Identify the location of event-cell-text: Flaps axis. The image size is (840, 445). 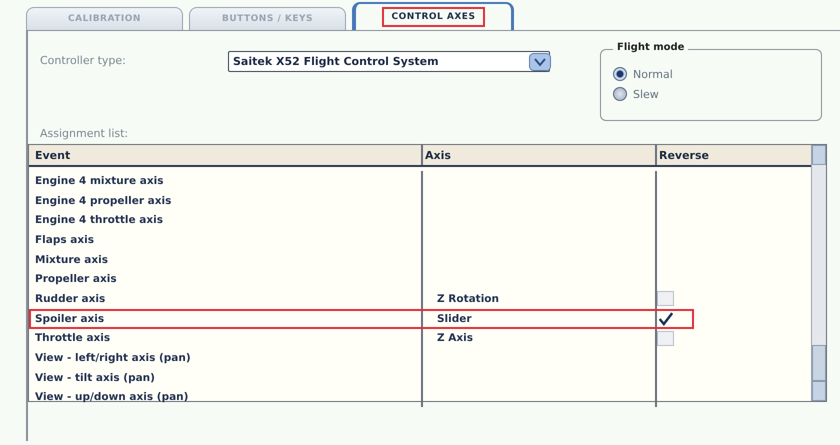
(64, 240).